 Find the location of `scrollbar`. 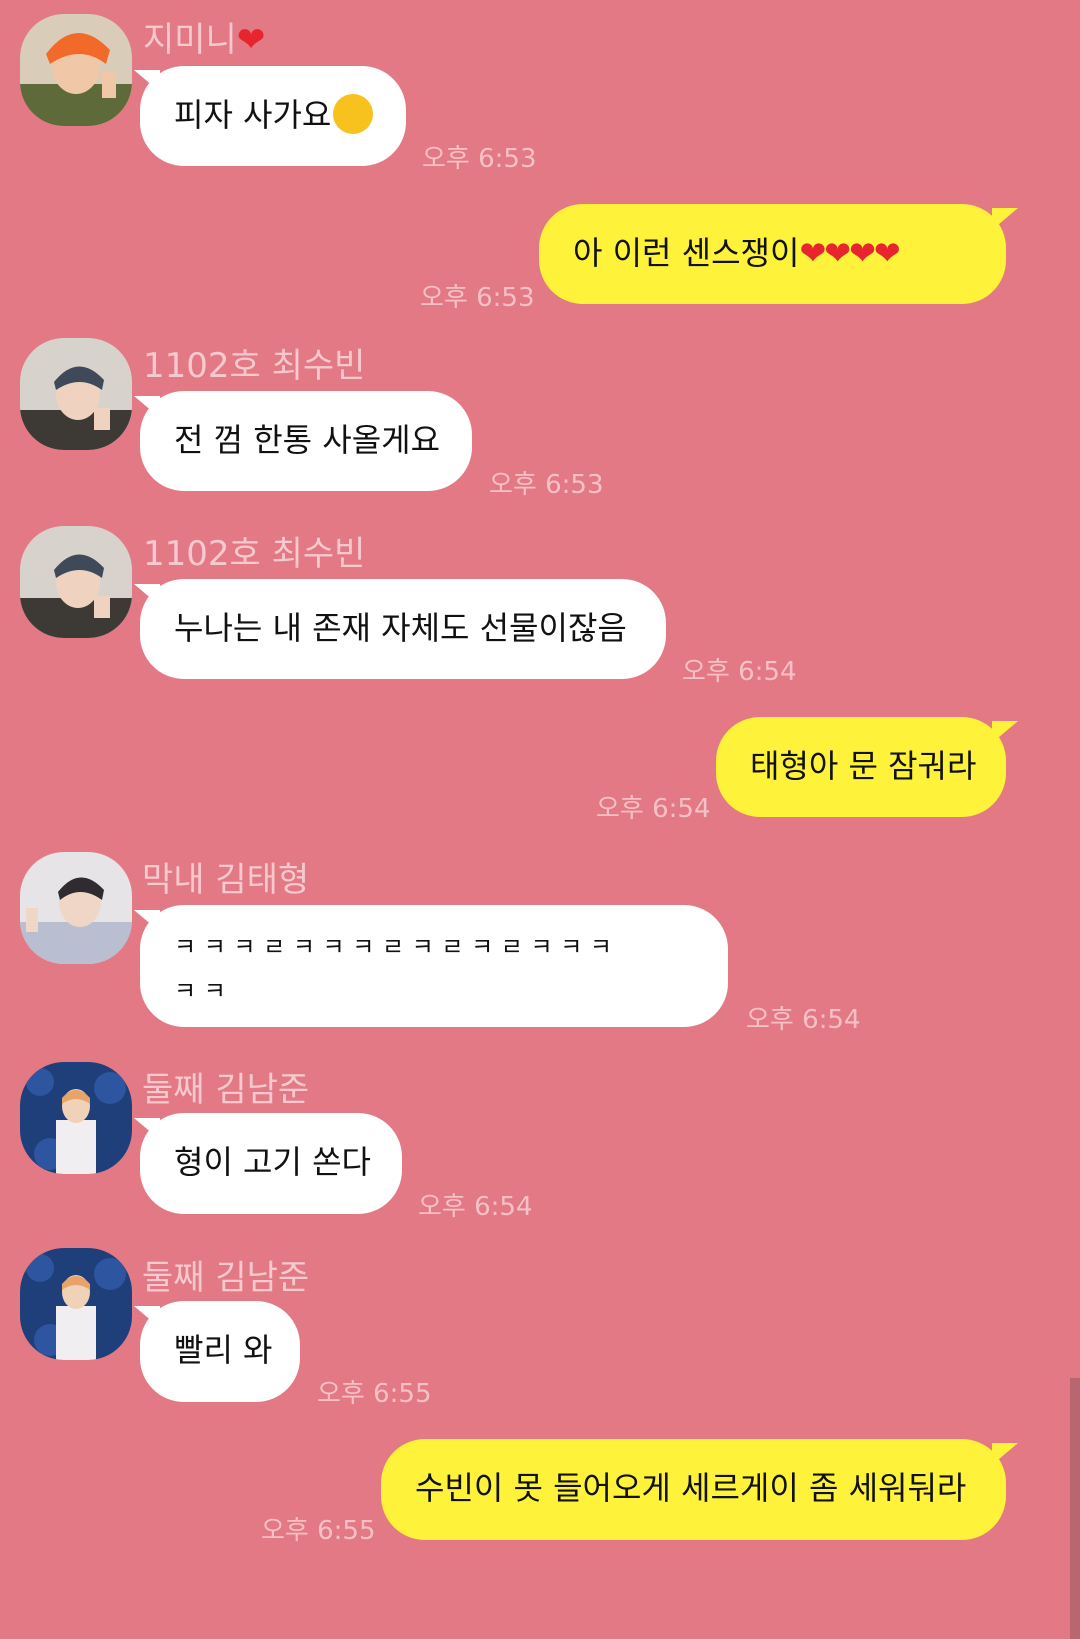

scrollbar is located at coordinates (1075, 1508).